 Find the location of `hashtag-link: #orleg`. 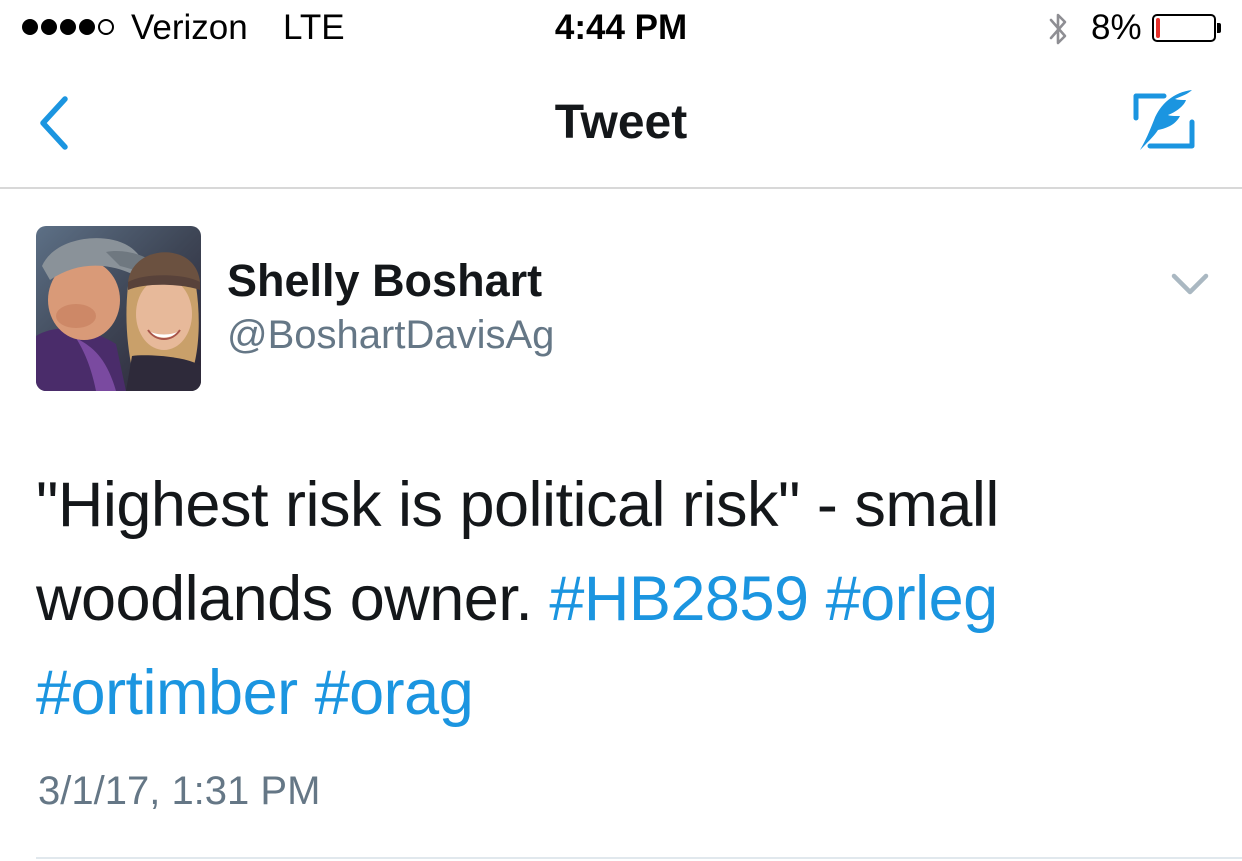

hashtag-link: #orleg is located at coordinates (912, 599).